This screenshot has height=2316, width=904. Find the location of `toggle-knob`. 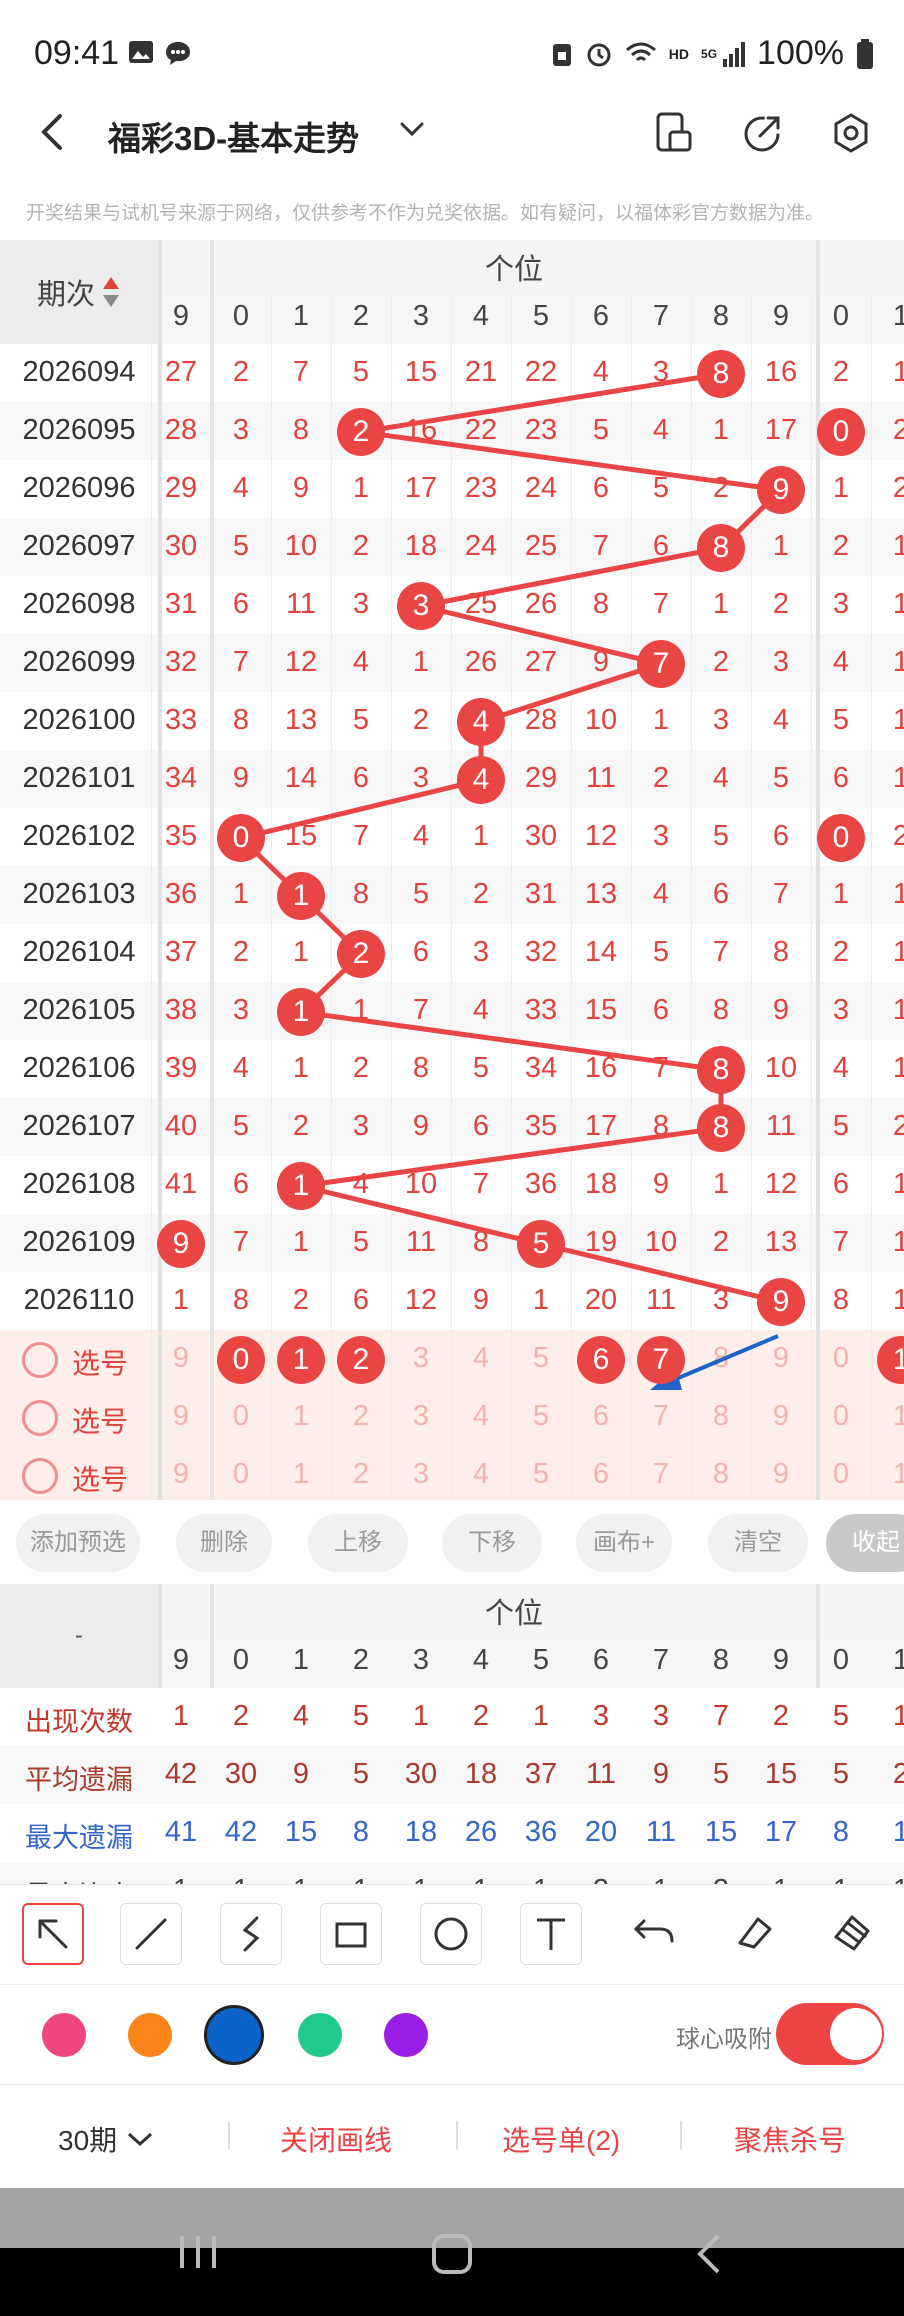

toggle-knob is located at coordinates (856, 2034).